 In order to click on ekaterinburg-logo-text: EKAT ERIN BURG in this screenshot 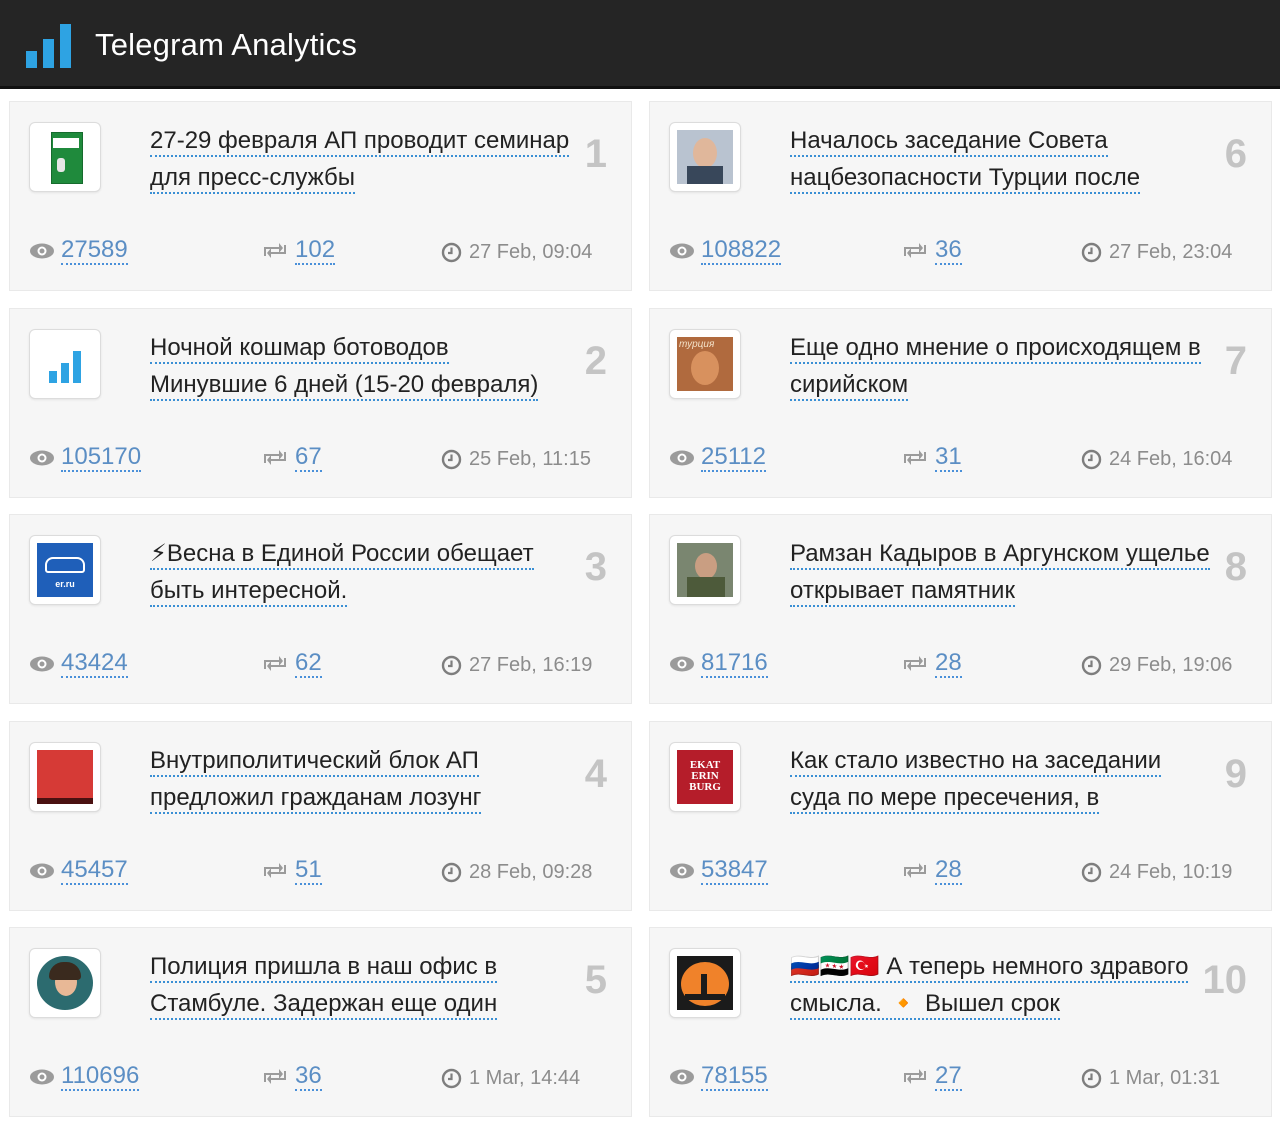, I will do `click(705, 775)`.